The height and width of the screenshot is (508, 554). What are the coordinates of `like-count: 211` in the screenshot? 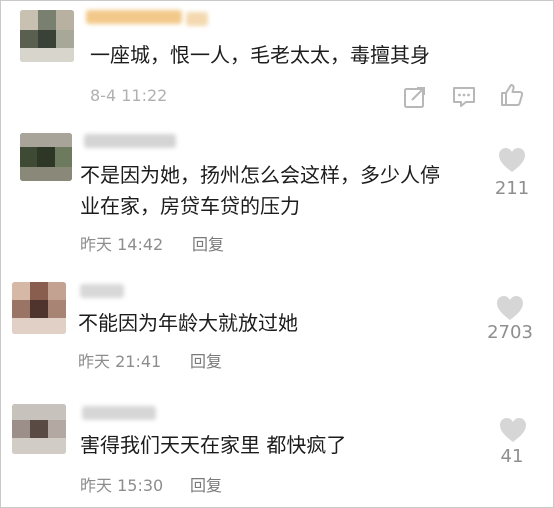 It's located at (512, 188).